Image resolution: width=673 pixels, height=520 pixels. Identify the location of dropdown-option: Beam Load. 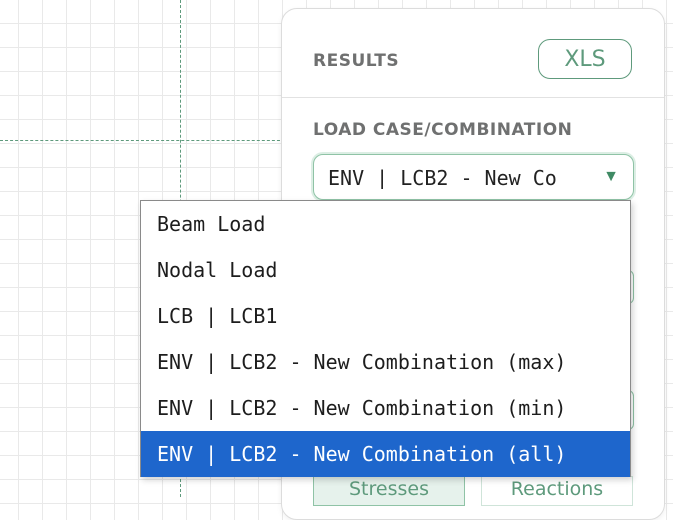
(385, 224).